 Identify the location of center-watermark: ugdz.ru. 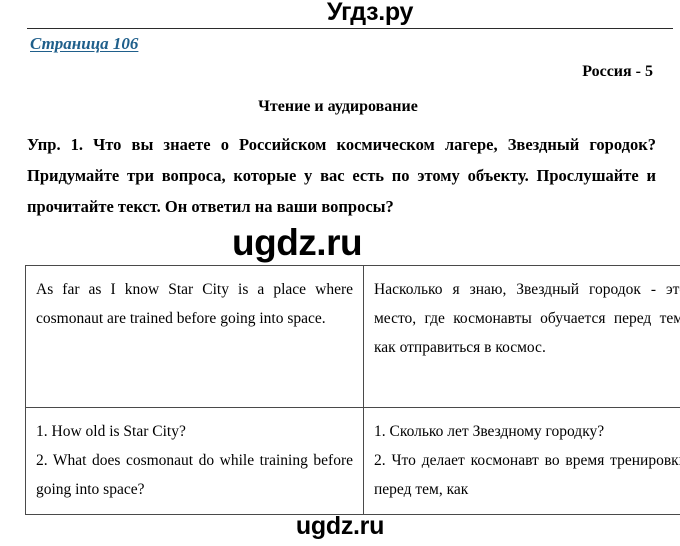
(297, 242).